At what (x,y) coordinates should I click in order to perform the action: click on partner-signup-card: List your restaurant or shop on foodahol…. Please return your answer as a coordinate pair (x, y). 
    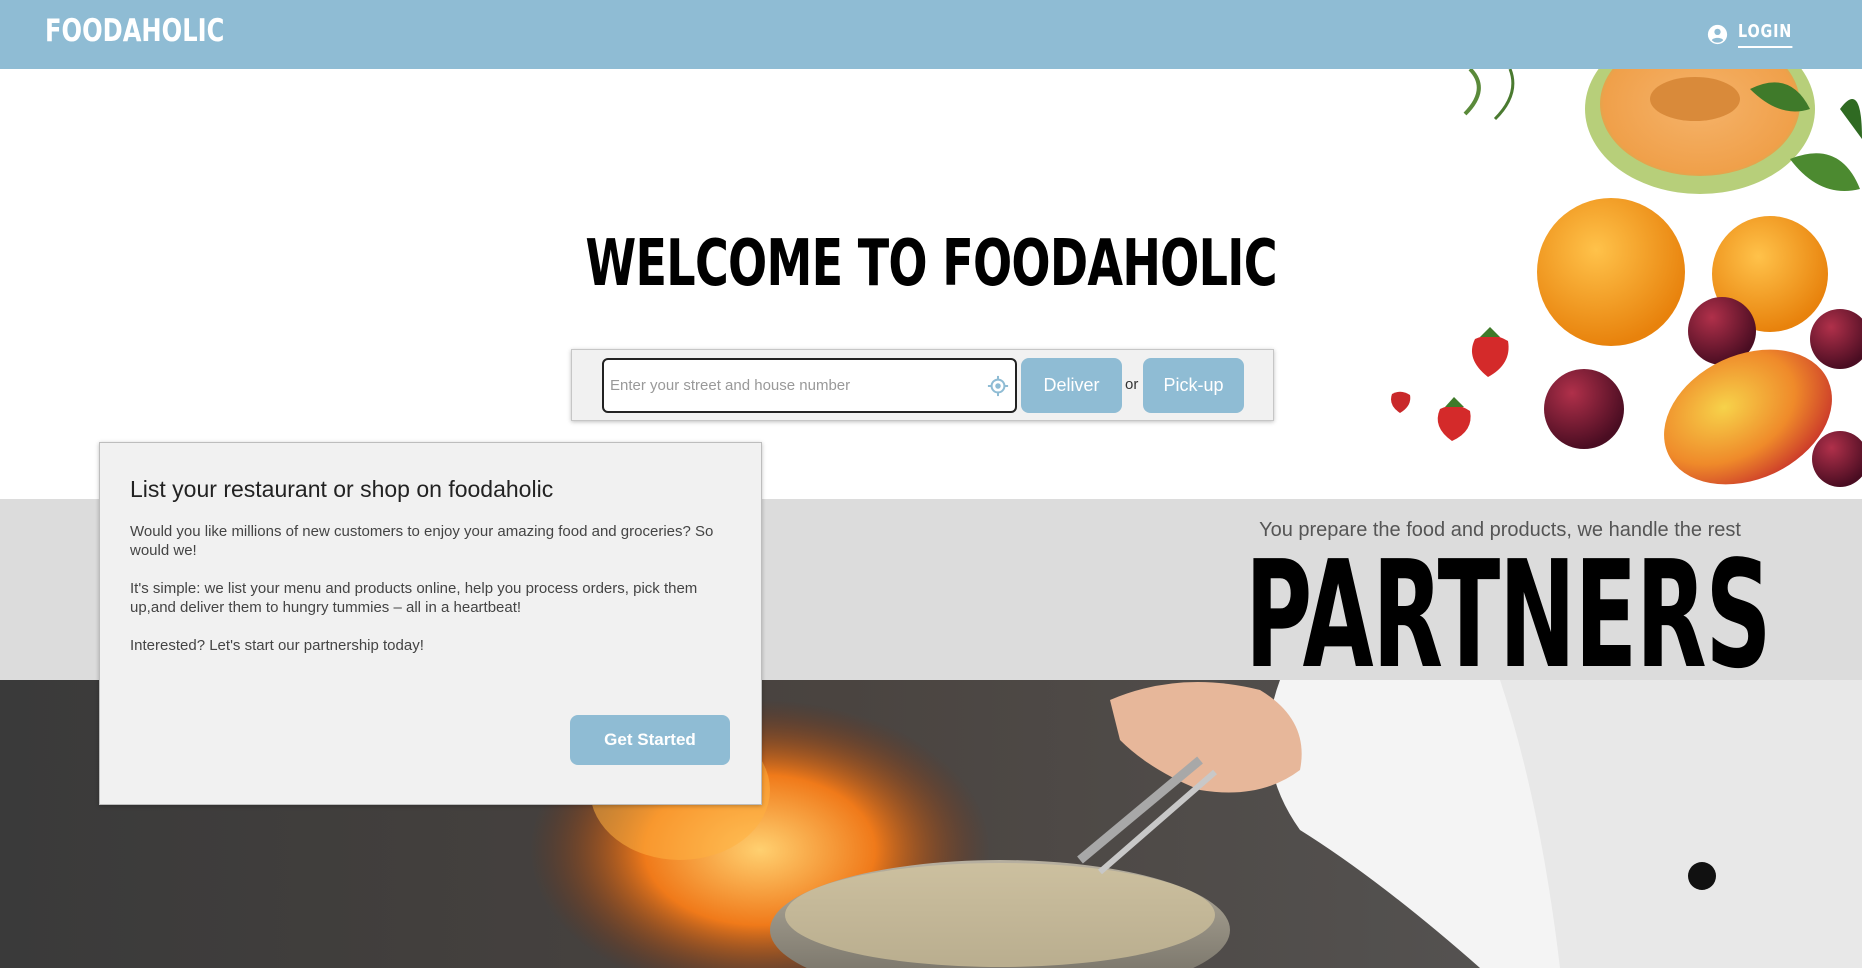
    Looking at the image, I should click on (430, 623).